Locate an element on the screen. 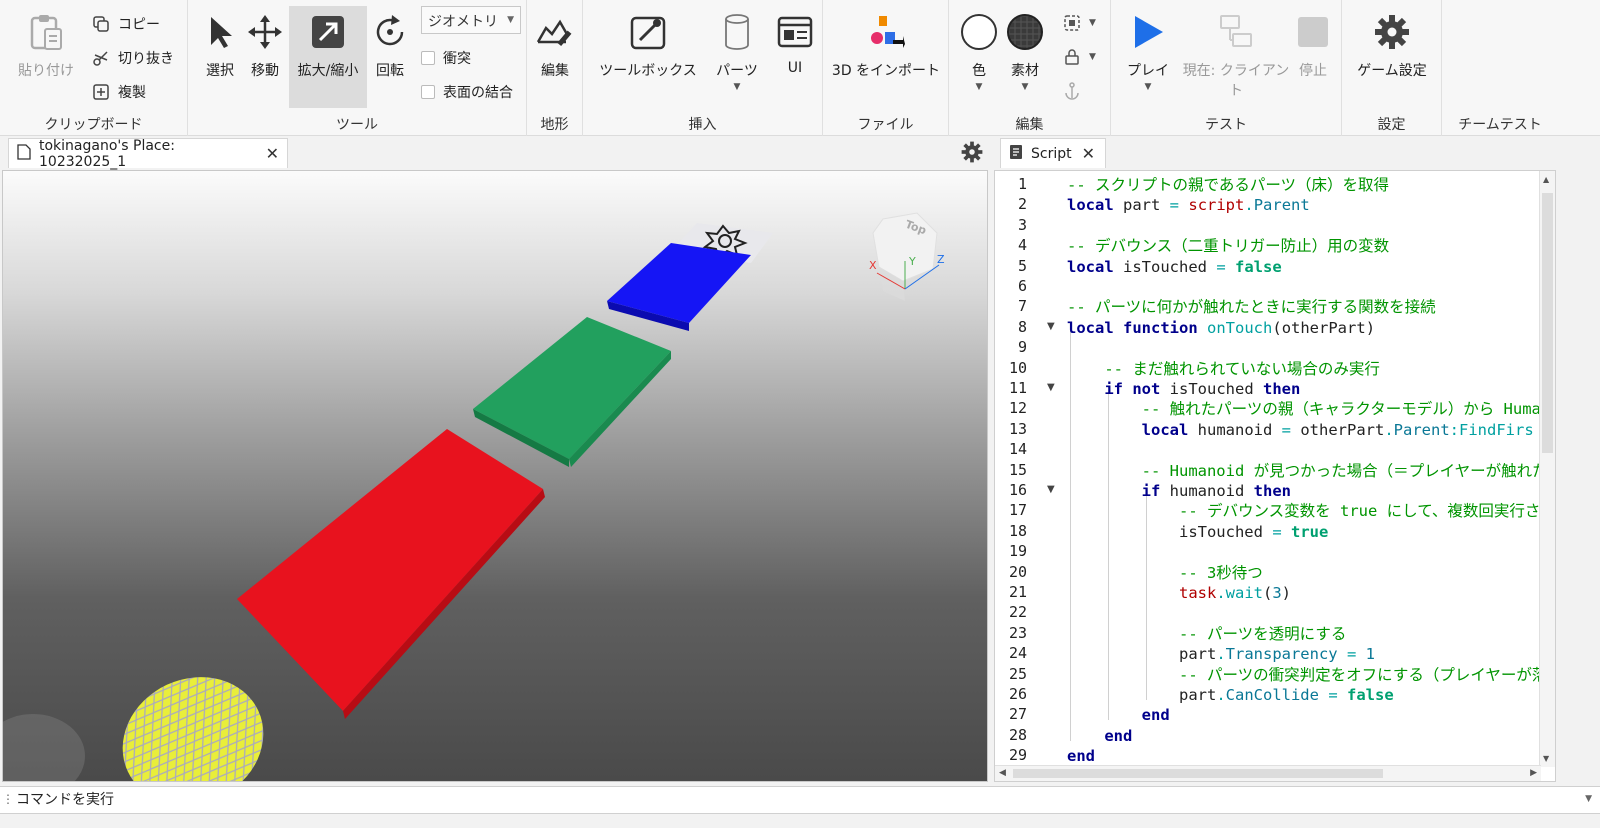 This screenshot has width=1600, height=828. code-line: -- デバウンス（二重トリガー防止）用の変数 is located at coordinates (1228, 246).